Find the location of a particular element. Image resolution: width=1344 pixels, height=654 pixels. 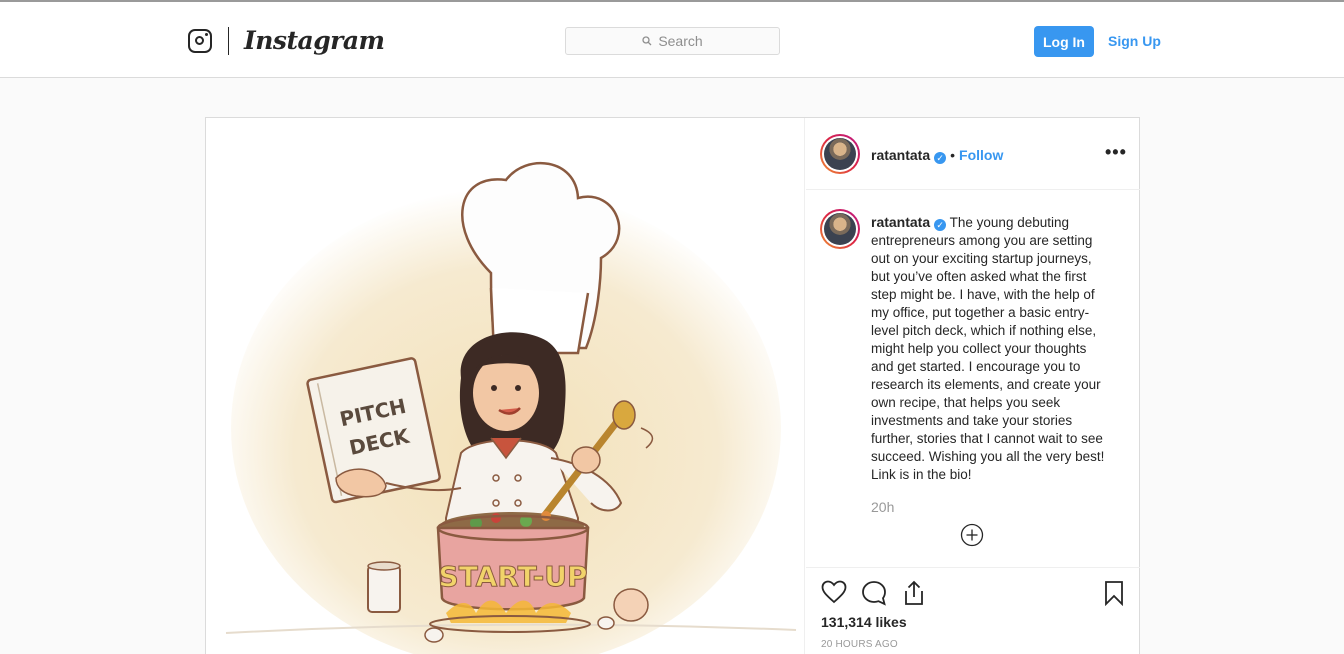

search-icon is located at coordinates (647, 41).